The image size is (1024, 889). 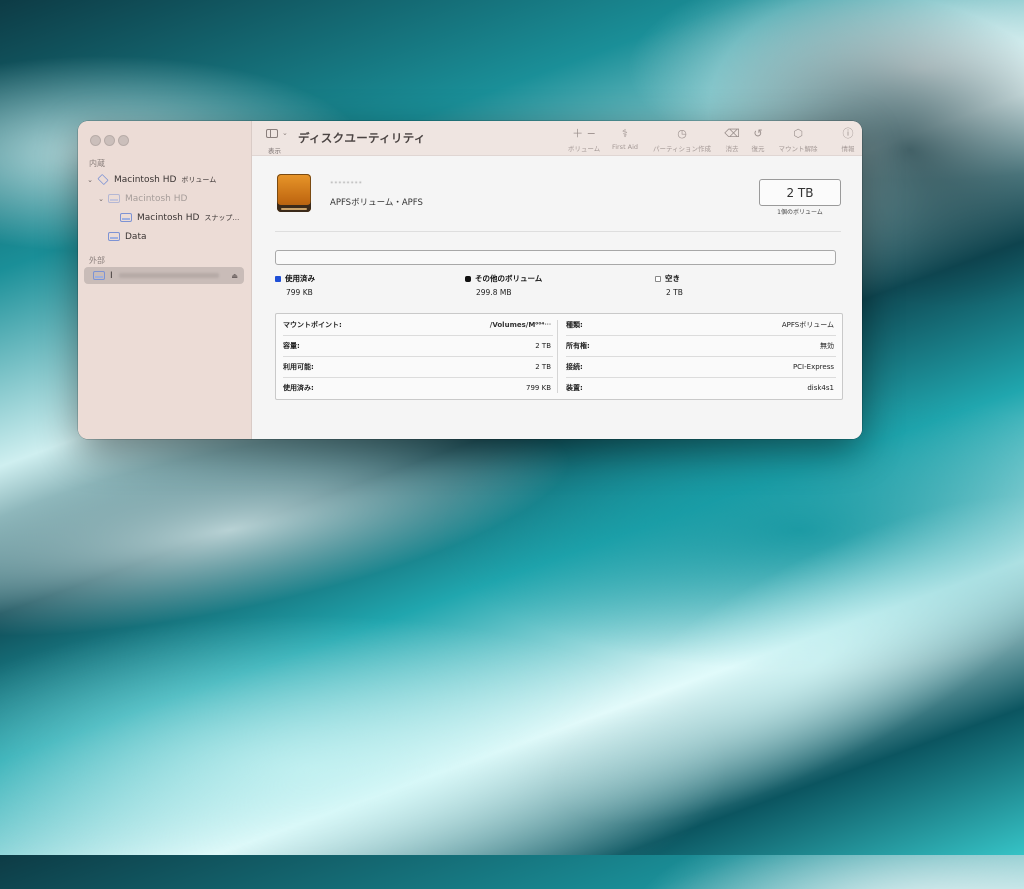 What do you see at coordinates (419, 325) in the screenshot?
I see `info-row: マウントポイント: /Volumes/M⁰⁰⁴ᐧᐧᐧ` at bounding box center [419, 325].